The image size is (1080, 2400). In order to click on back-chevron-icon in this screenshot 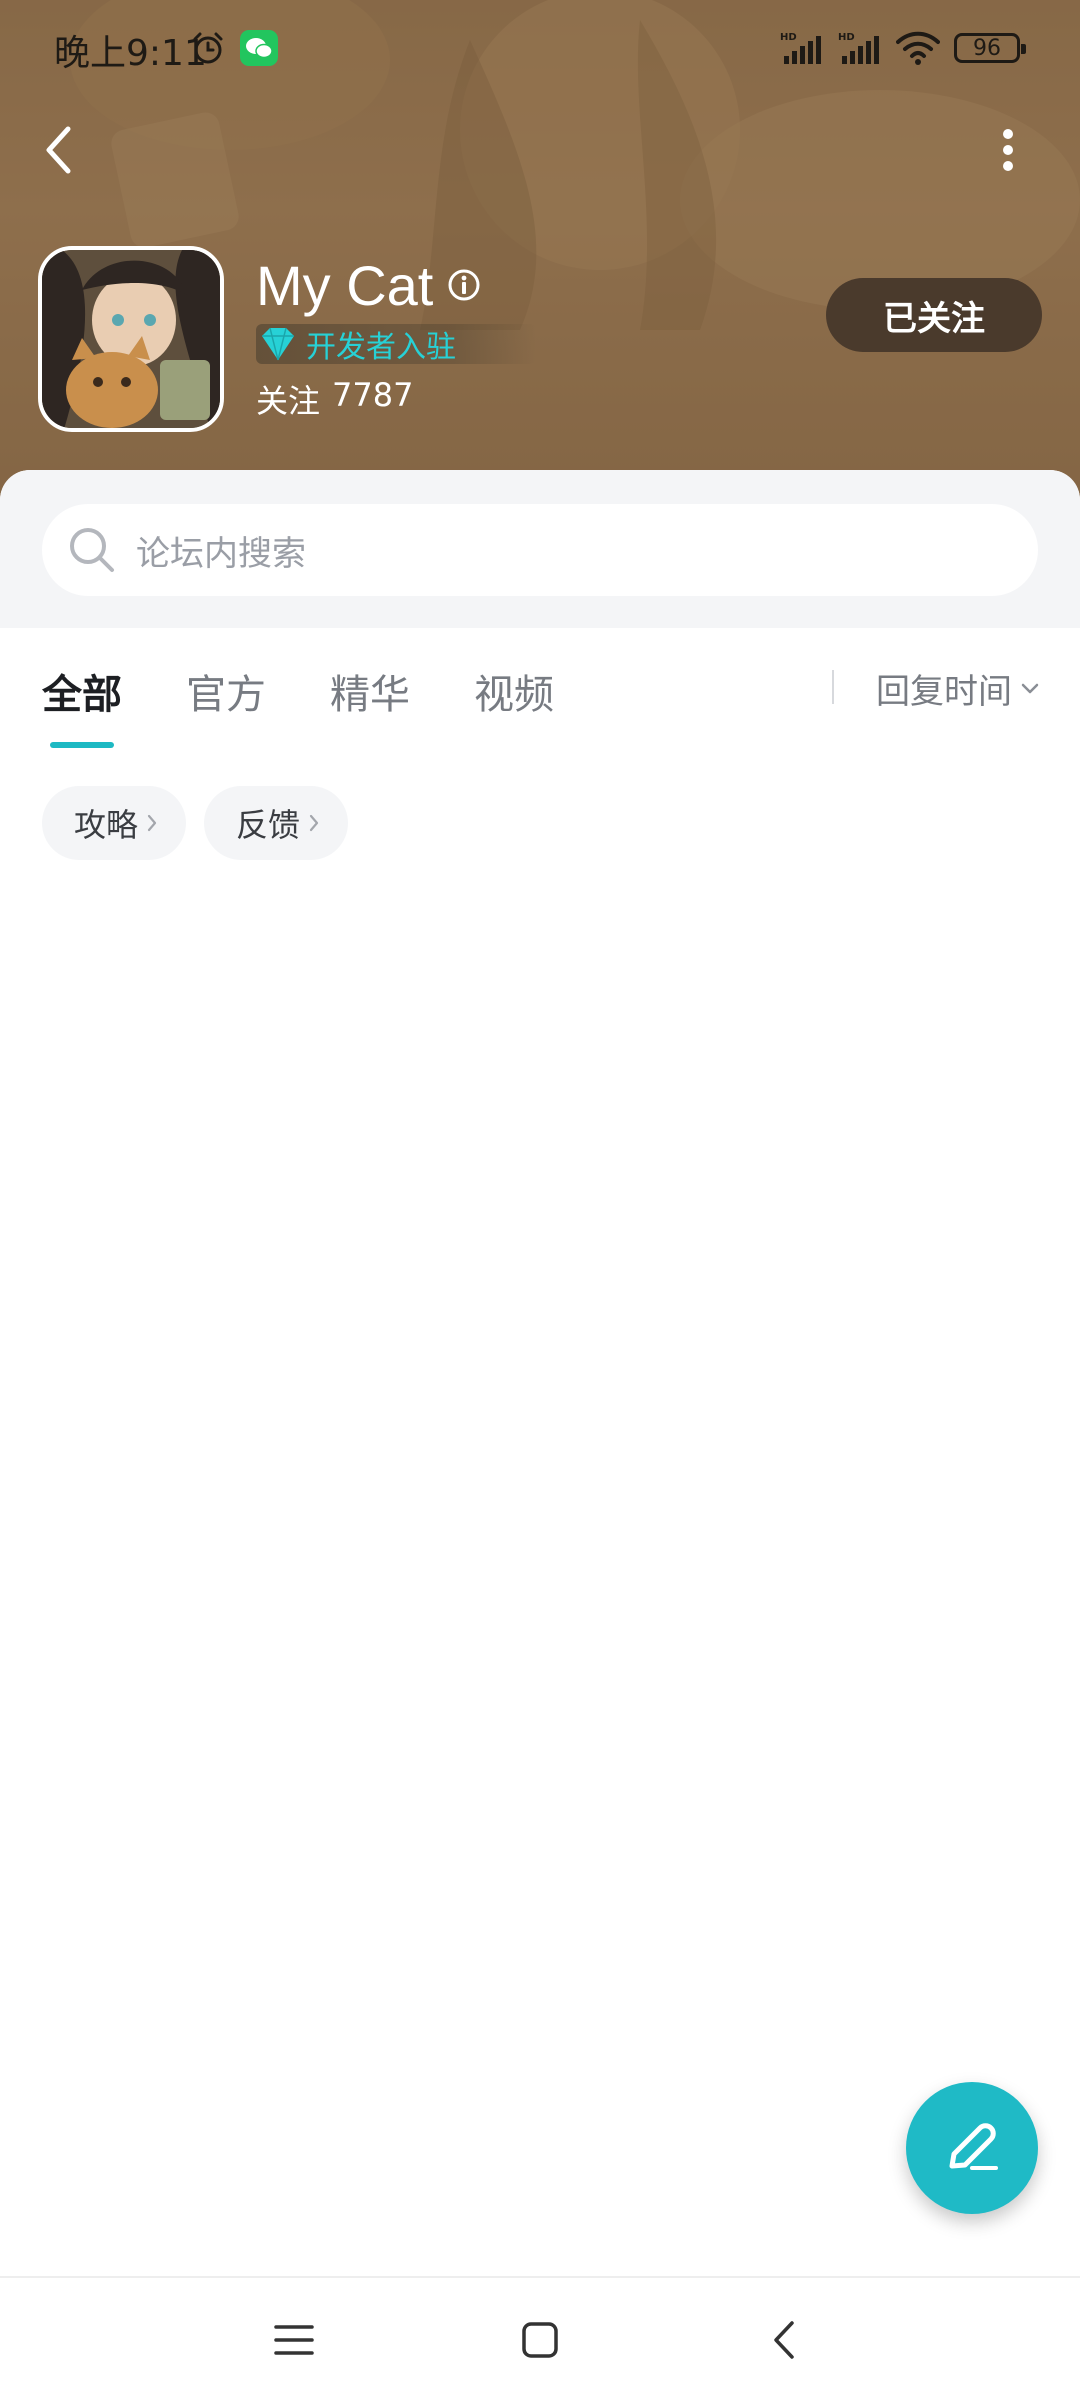, I will do `click(784, 2340)`.